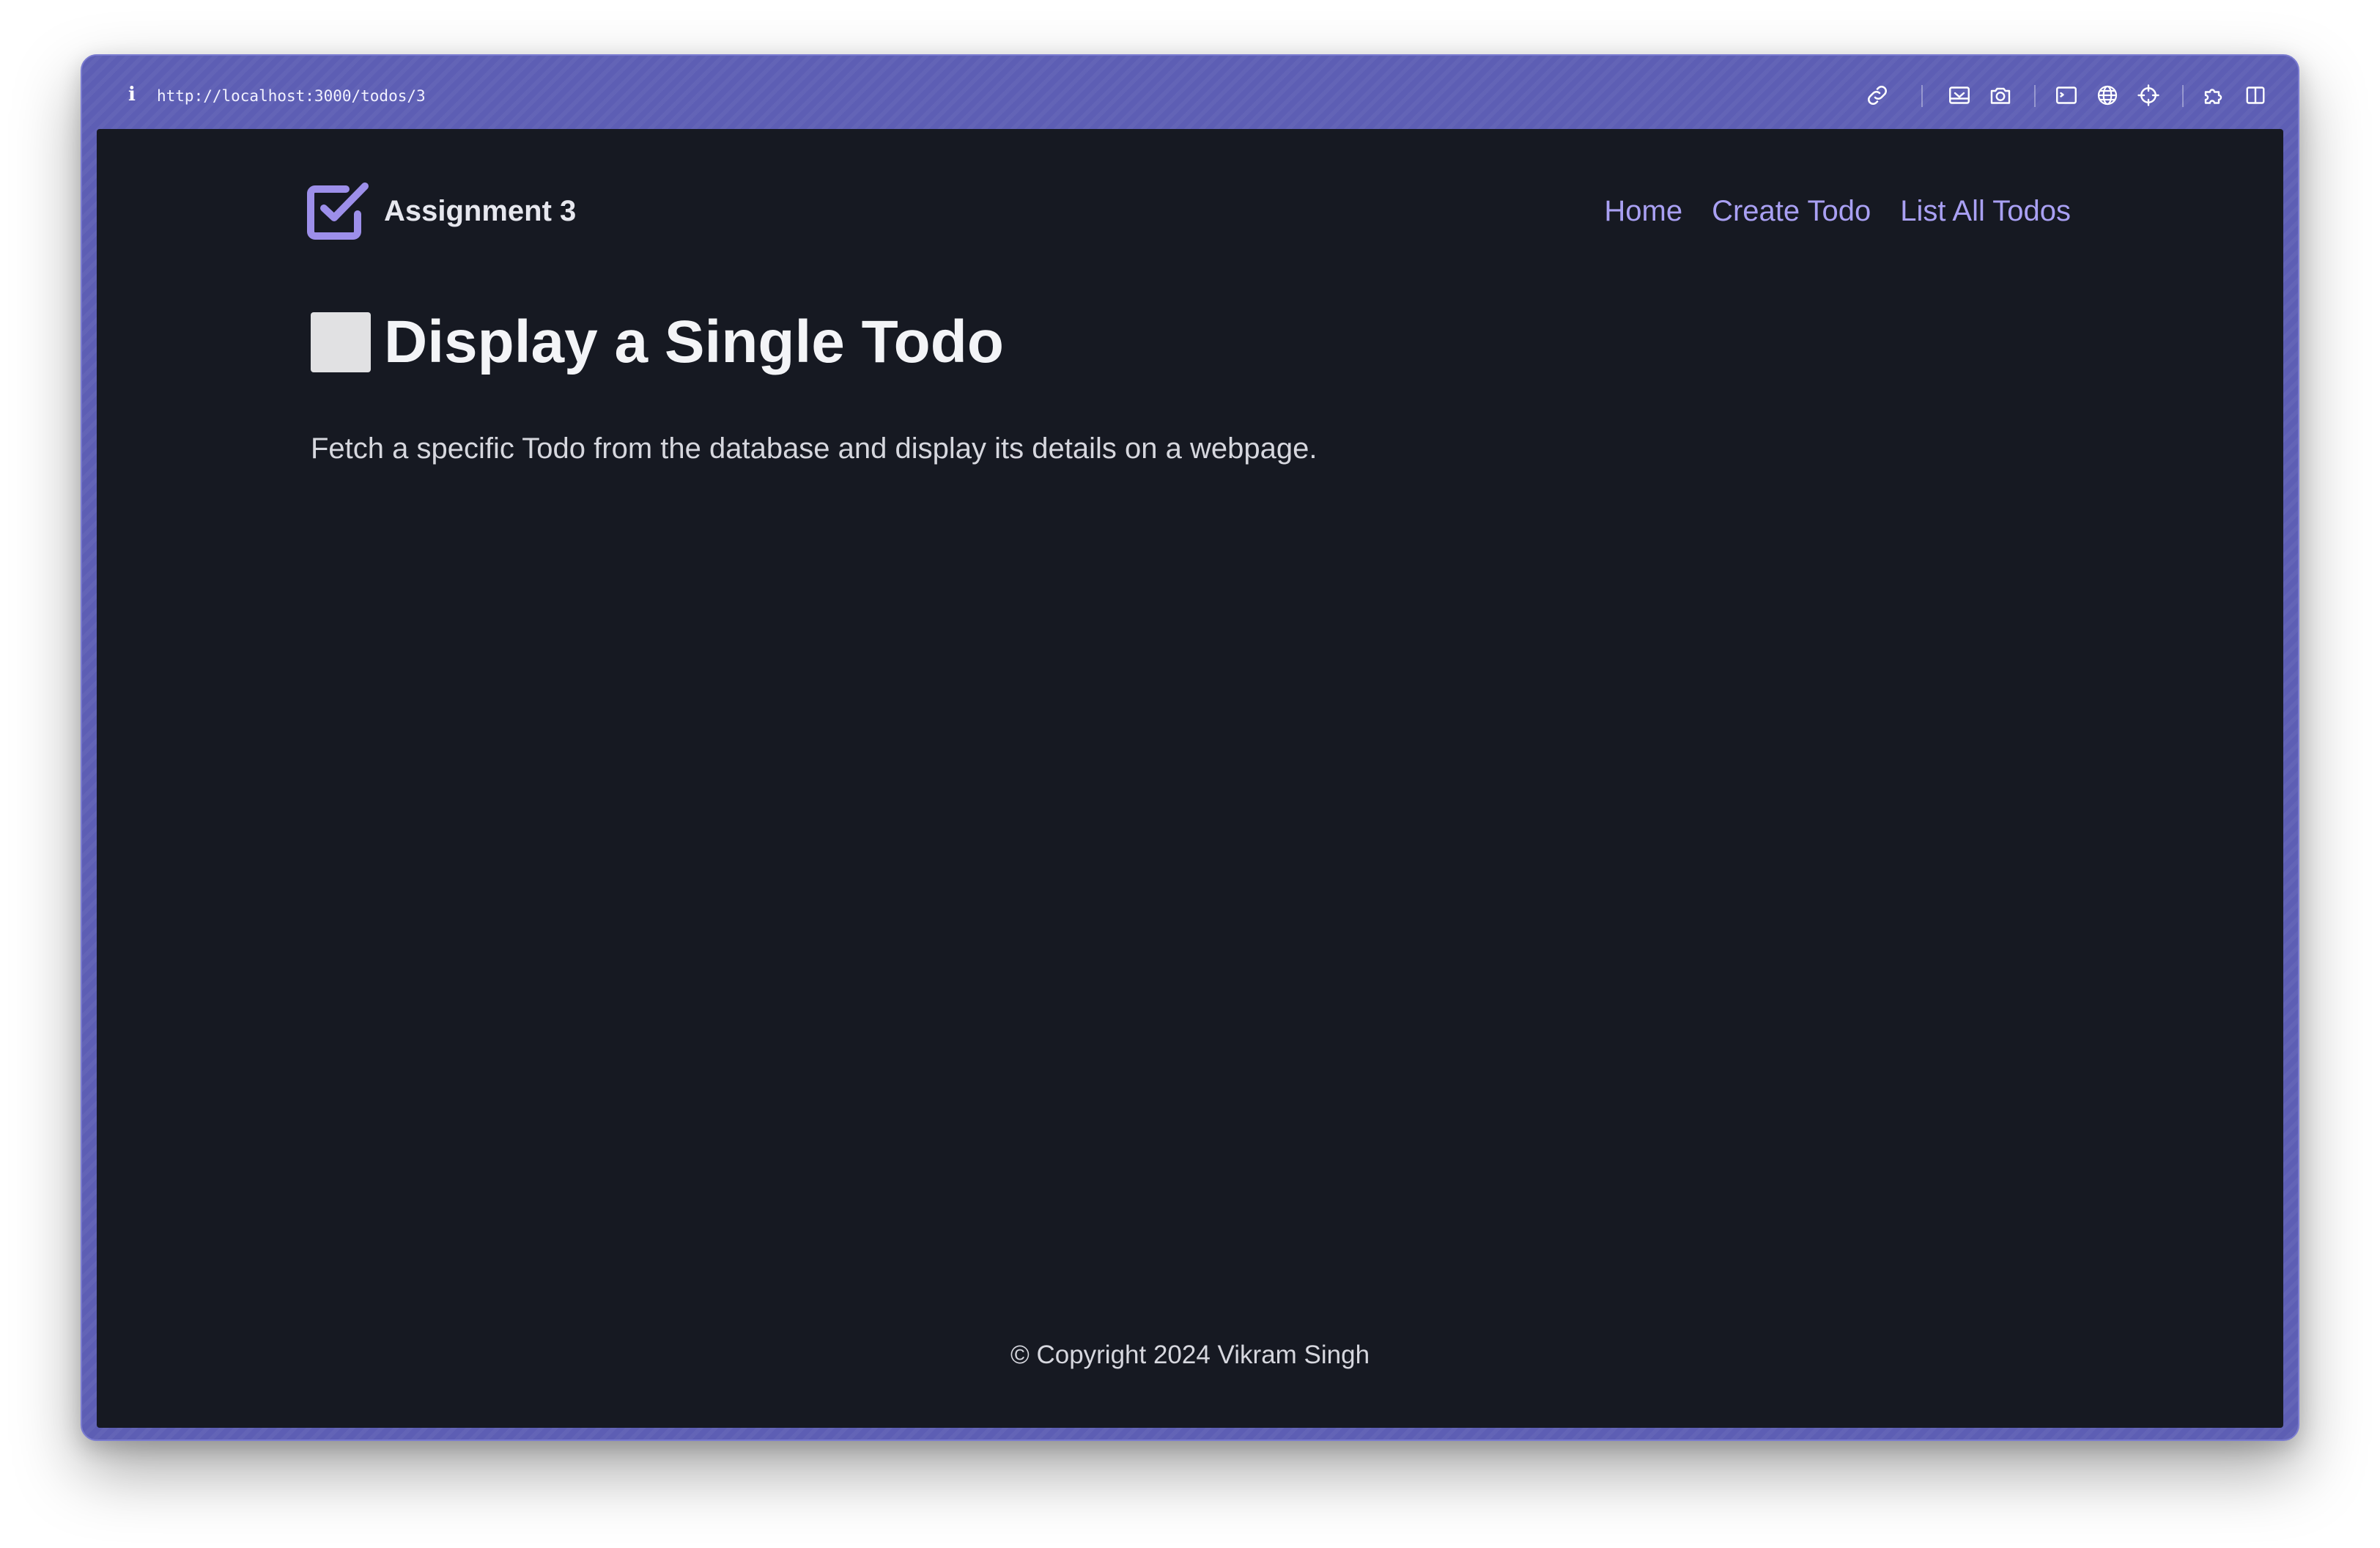  Describe the element at coordinates (1190, 1355) in the screenshot. I see `footer-copyright: © Copyright 2024 Vikram Singh` at that location.